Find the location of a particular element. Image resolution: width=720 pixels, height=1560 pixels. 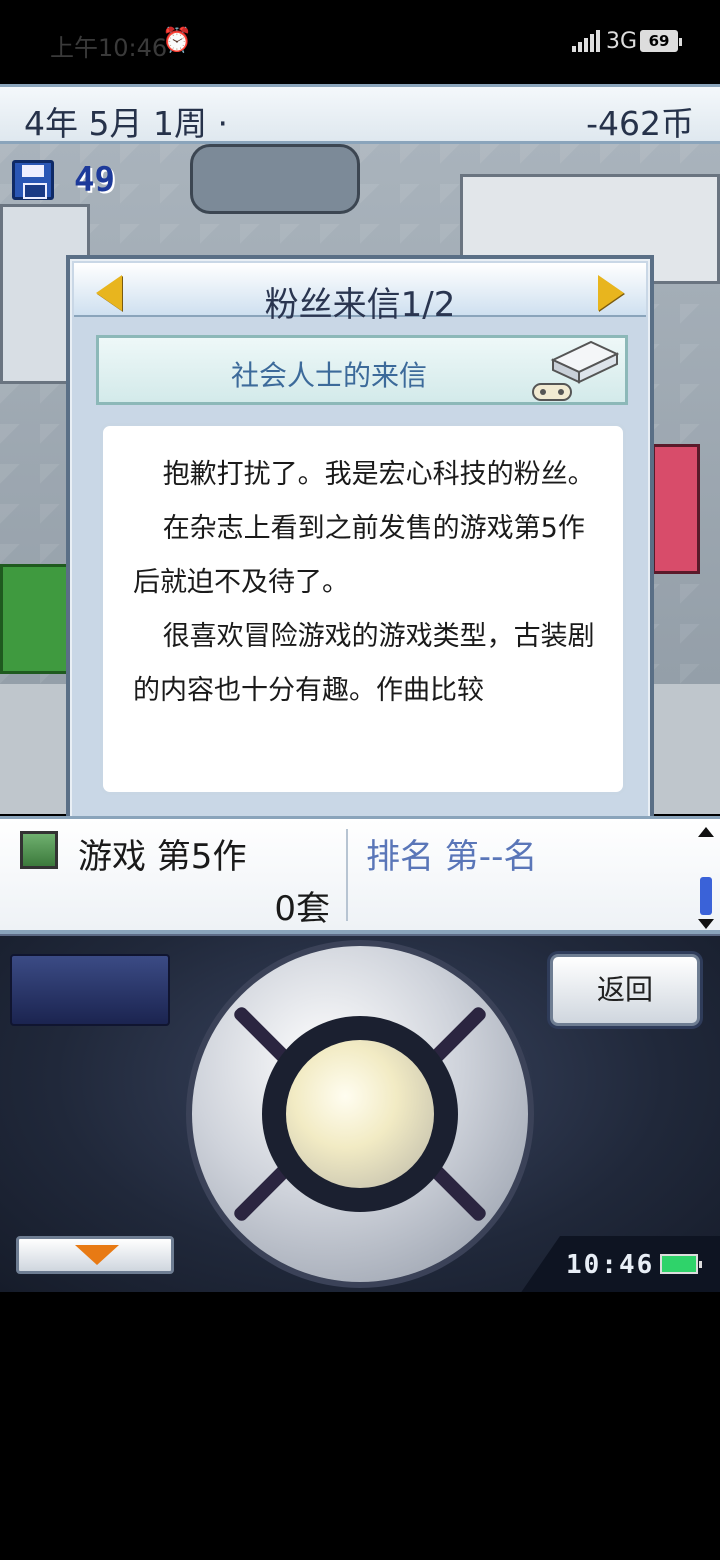

system-status-bar: 上午10:46 ⏰ 3G 69 is located at coordinates (360, 42).